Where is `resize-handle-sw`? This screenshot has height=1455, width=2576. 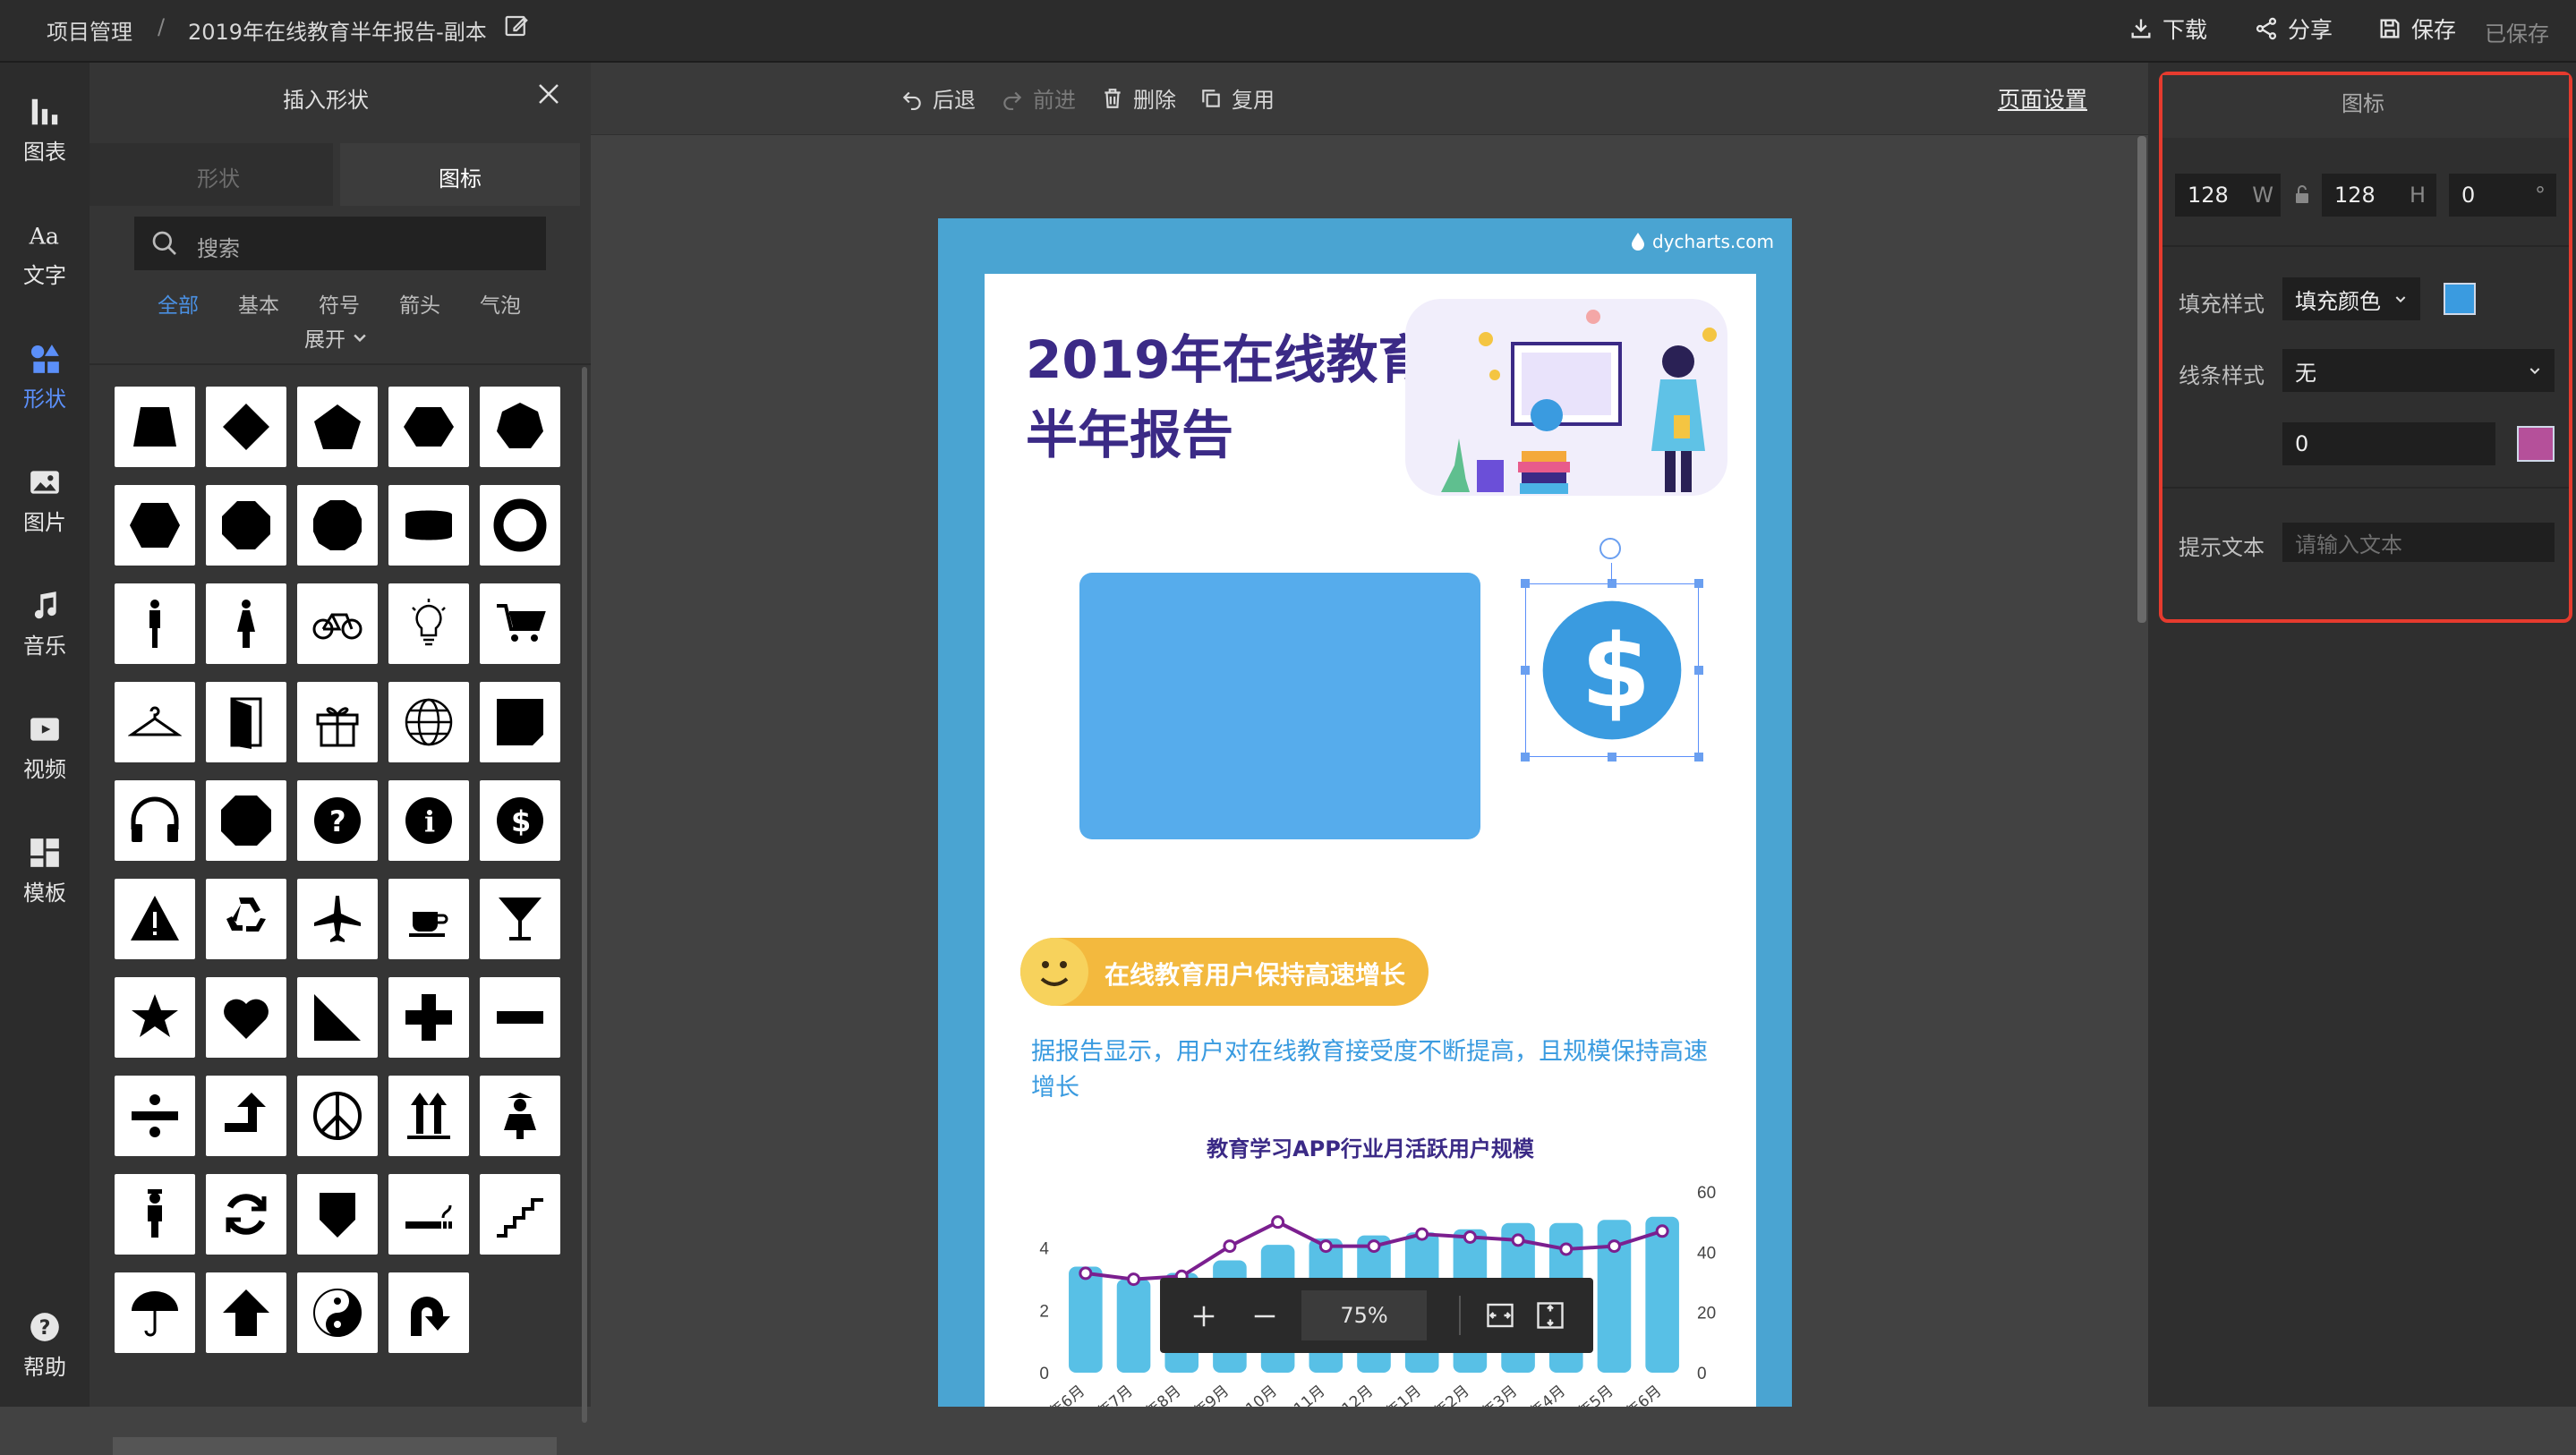 resize-handle-sw is located at coordinates (1525, 757).